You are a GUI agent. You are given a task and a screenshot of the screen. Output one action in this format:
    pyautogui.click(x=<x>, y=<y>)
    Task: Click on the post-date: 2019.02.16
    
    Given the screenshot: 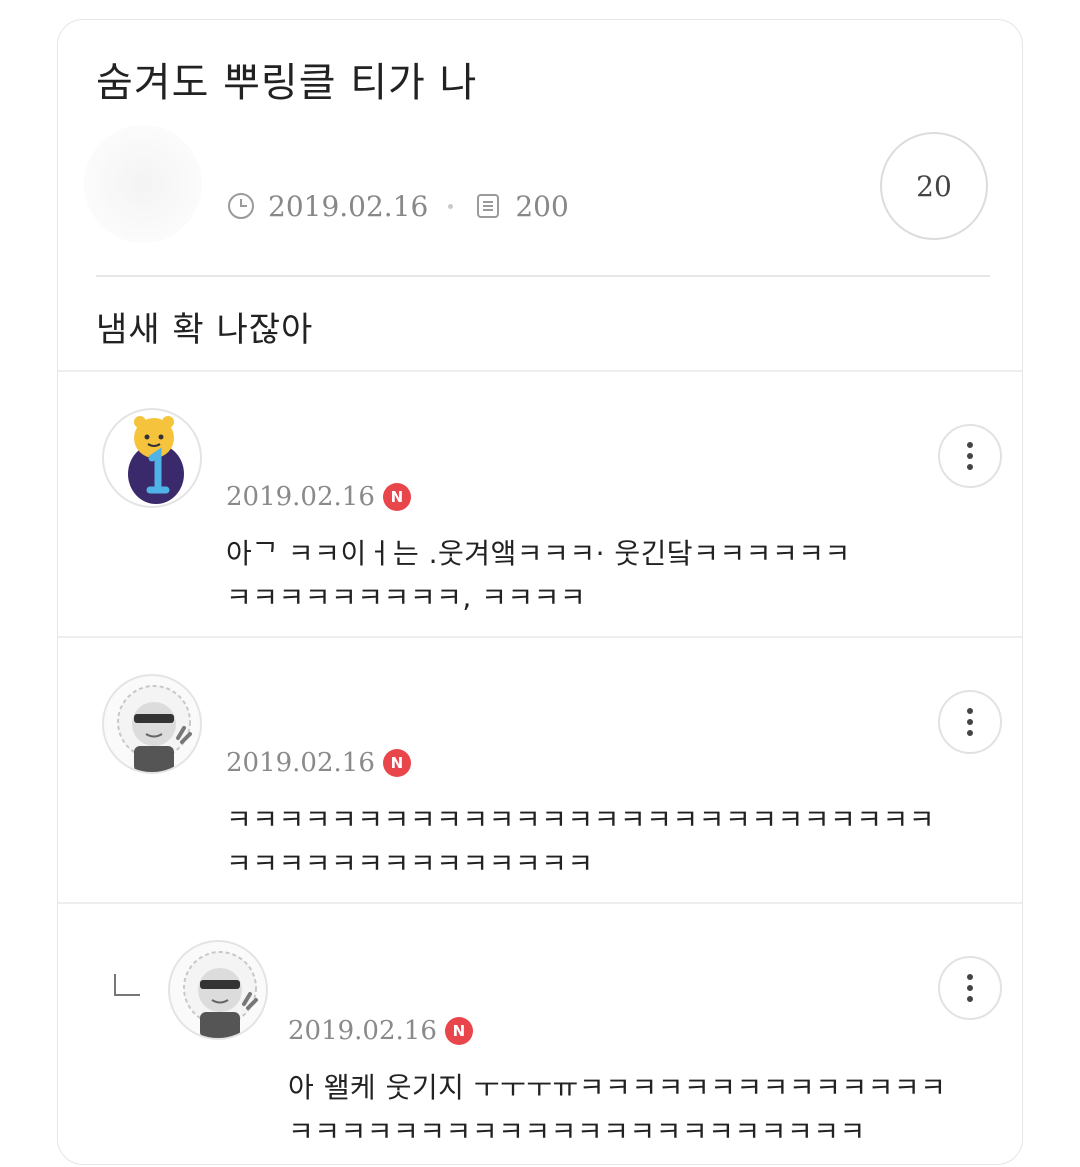 What is the action you would take?
    pyautogui.click(x=348, y=206)
    